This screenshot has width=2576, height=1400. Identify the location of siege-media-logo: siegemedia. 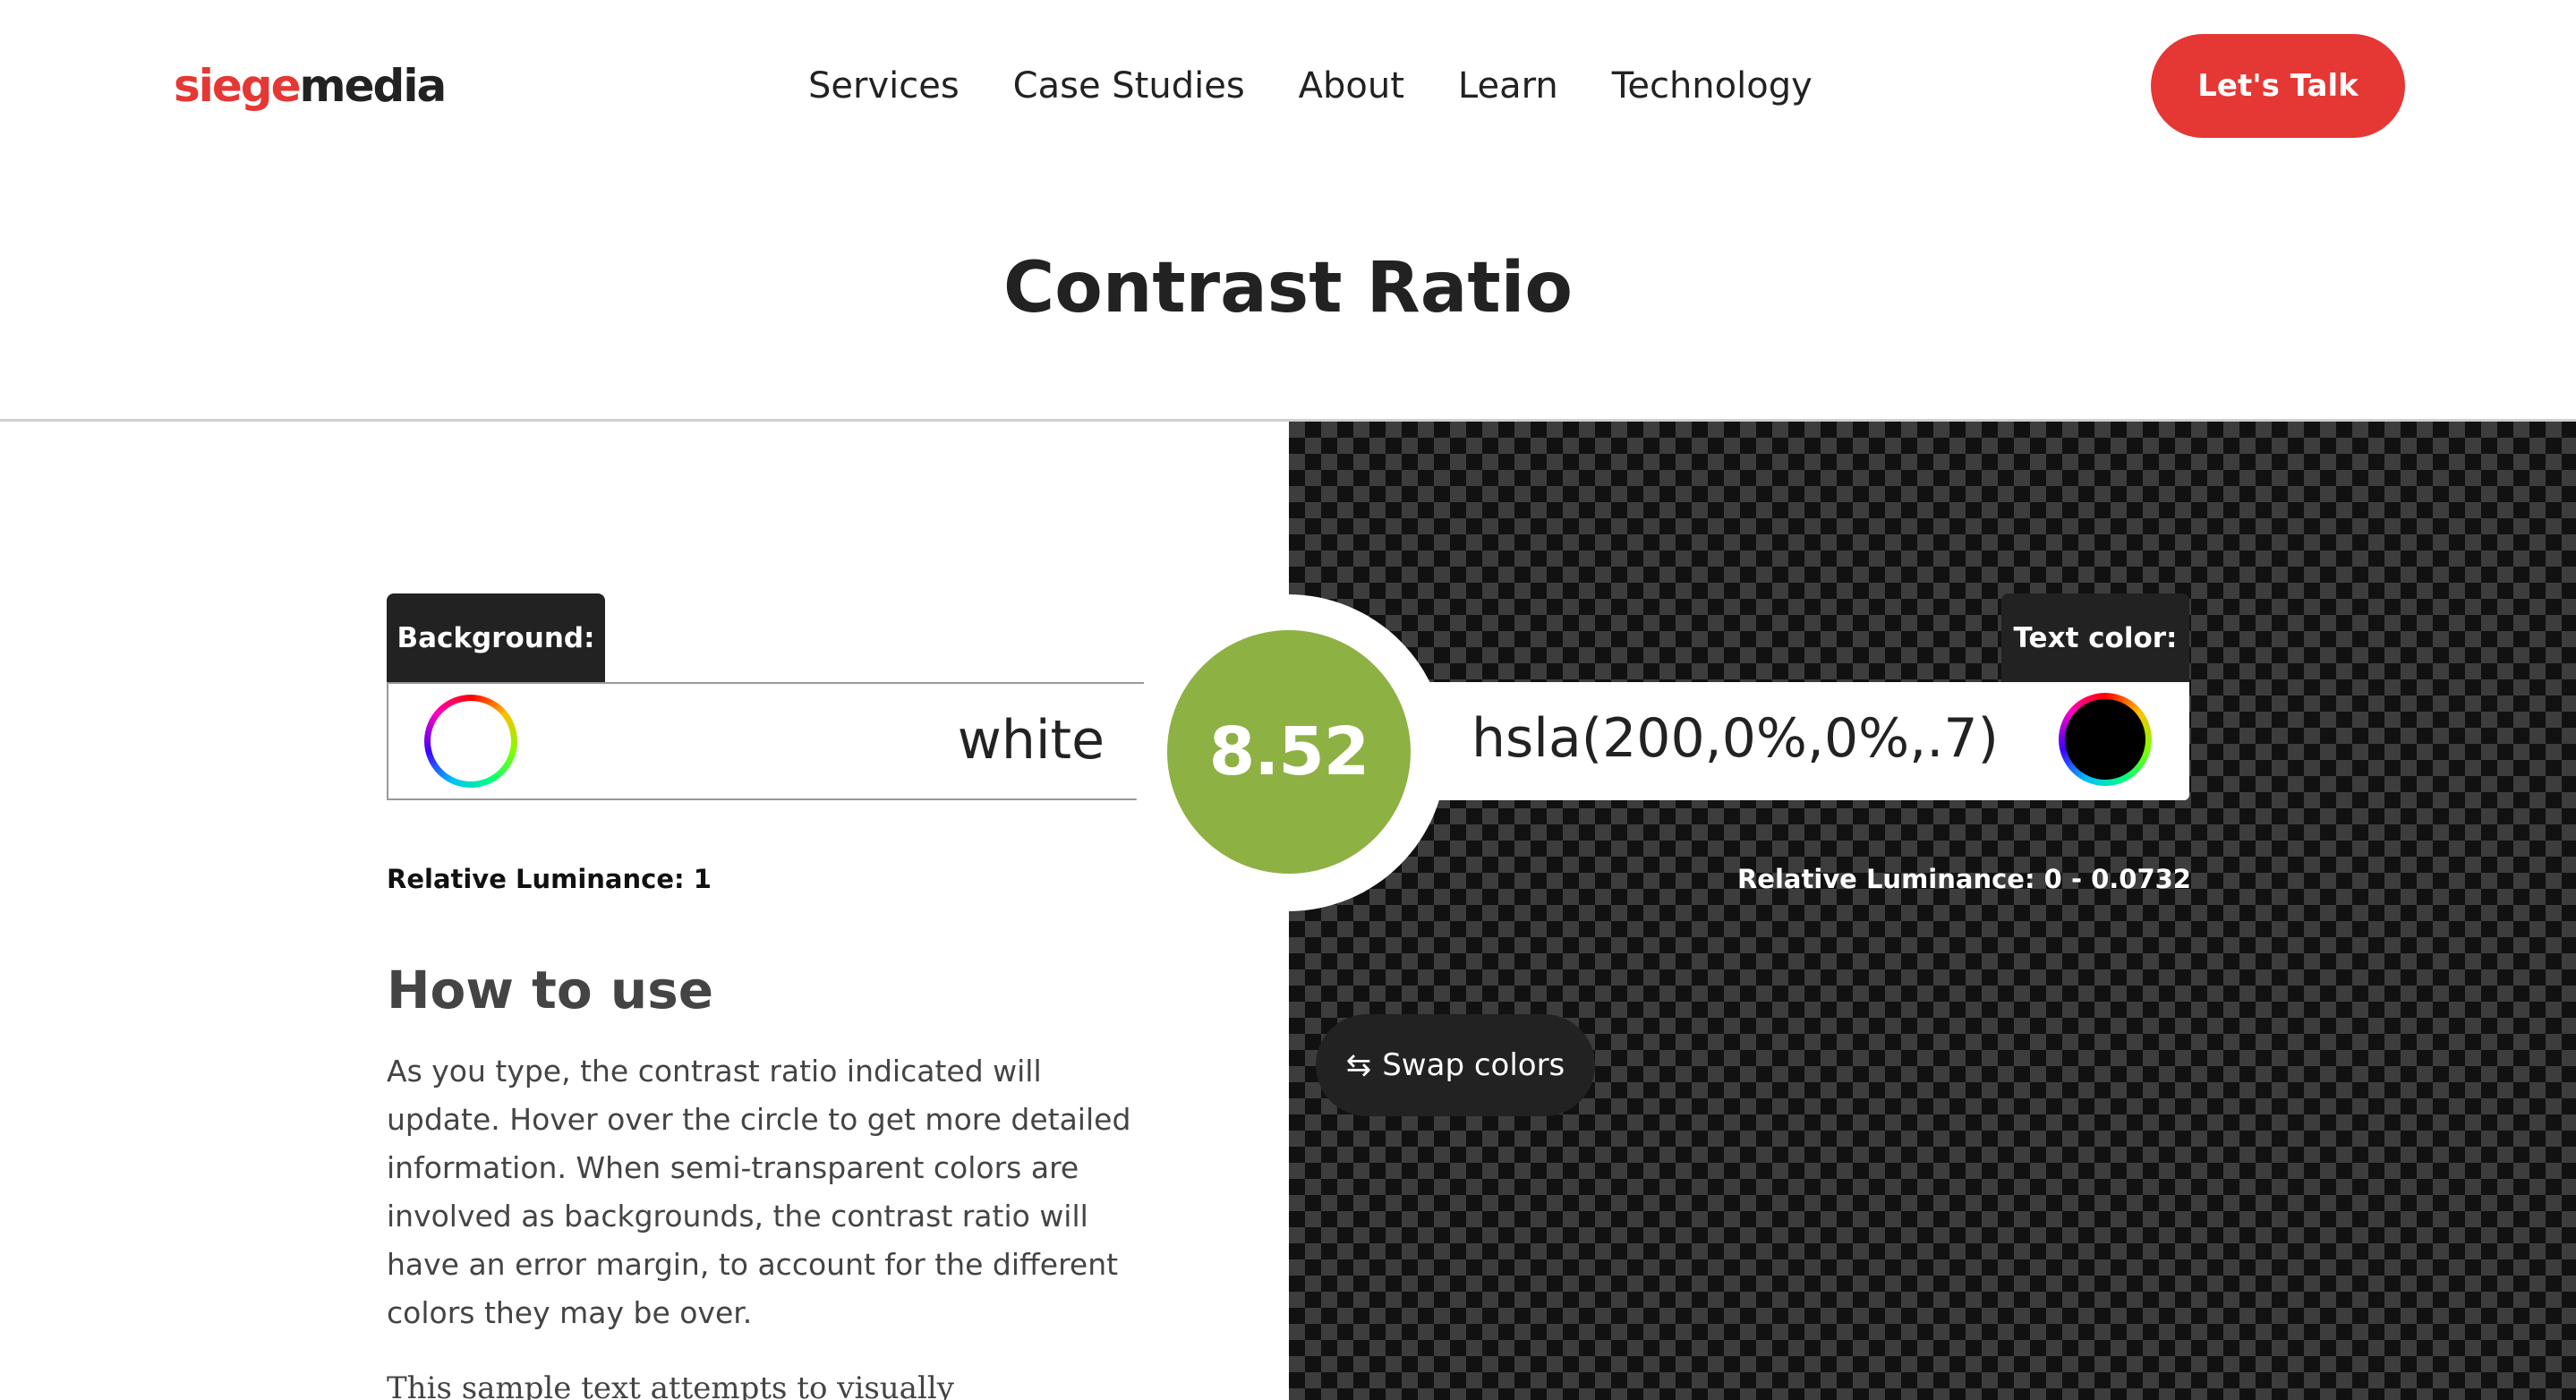
(311, 86).